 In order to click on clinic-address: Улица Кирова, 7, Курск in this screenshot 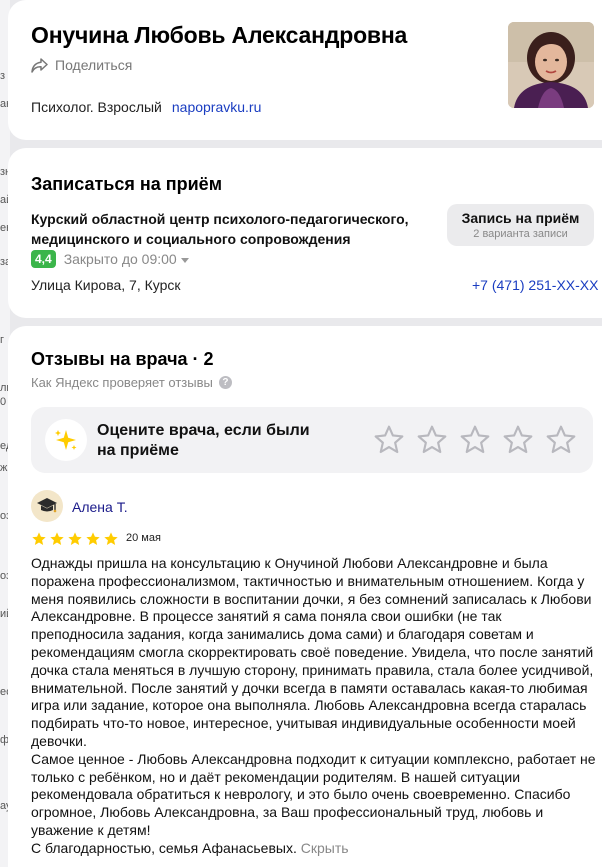, I will do `click(106, 285)`.